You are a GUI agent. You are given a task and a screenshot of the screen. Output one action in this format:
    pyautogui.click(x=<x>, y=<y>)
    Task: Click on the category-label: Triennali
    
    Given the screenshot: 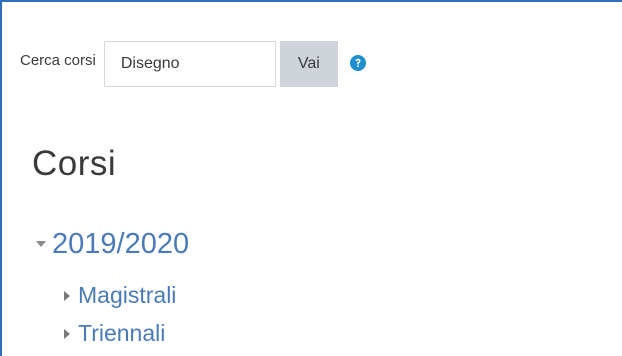 What is the action you would take?
    pyautogui.click(x=121, y=333)
    